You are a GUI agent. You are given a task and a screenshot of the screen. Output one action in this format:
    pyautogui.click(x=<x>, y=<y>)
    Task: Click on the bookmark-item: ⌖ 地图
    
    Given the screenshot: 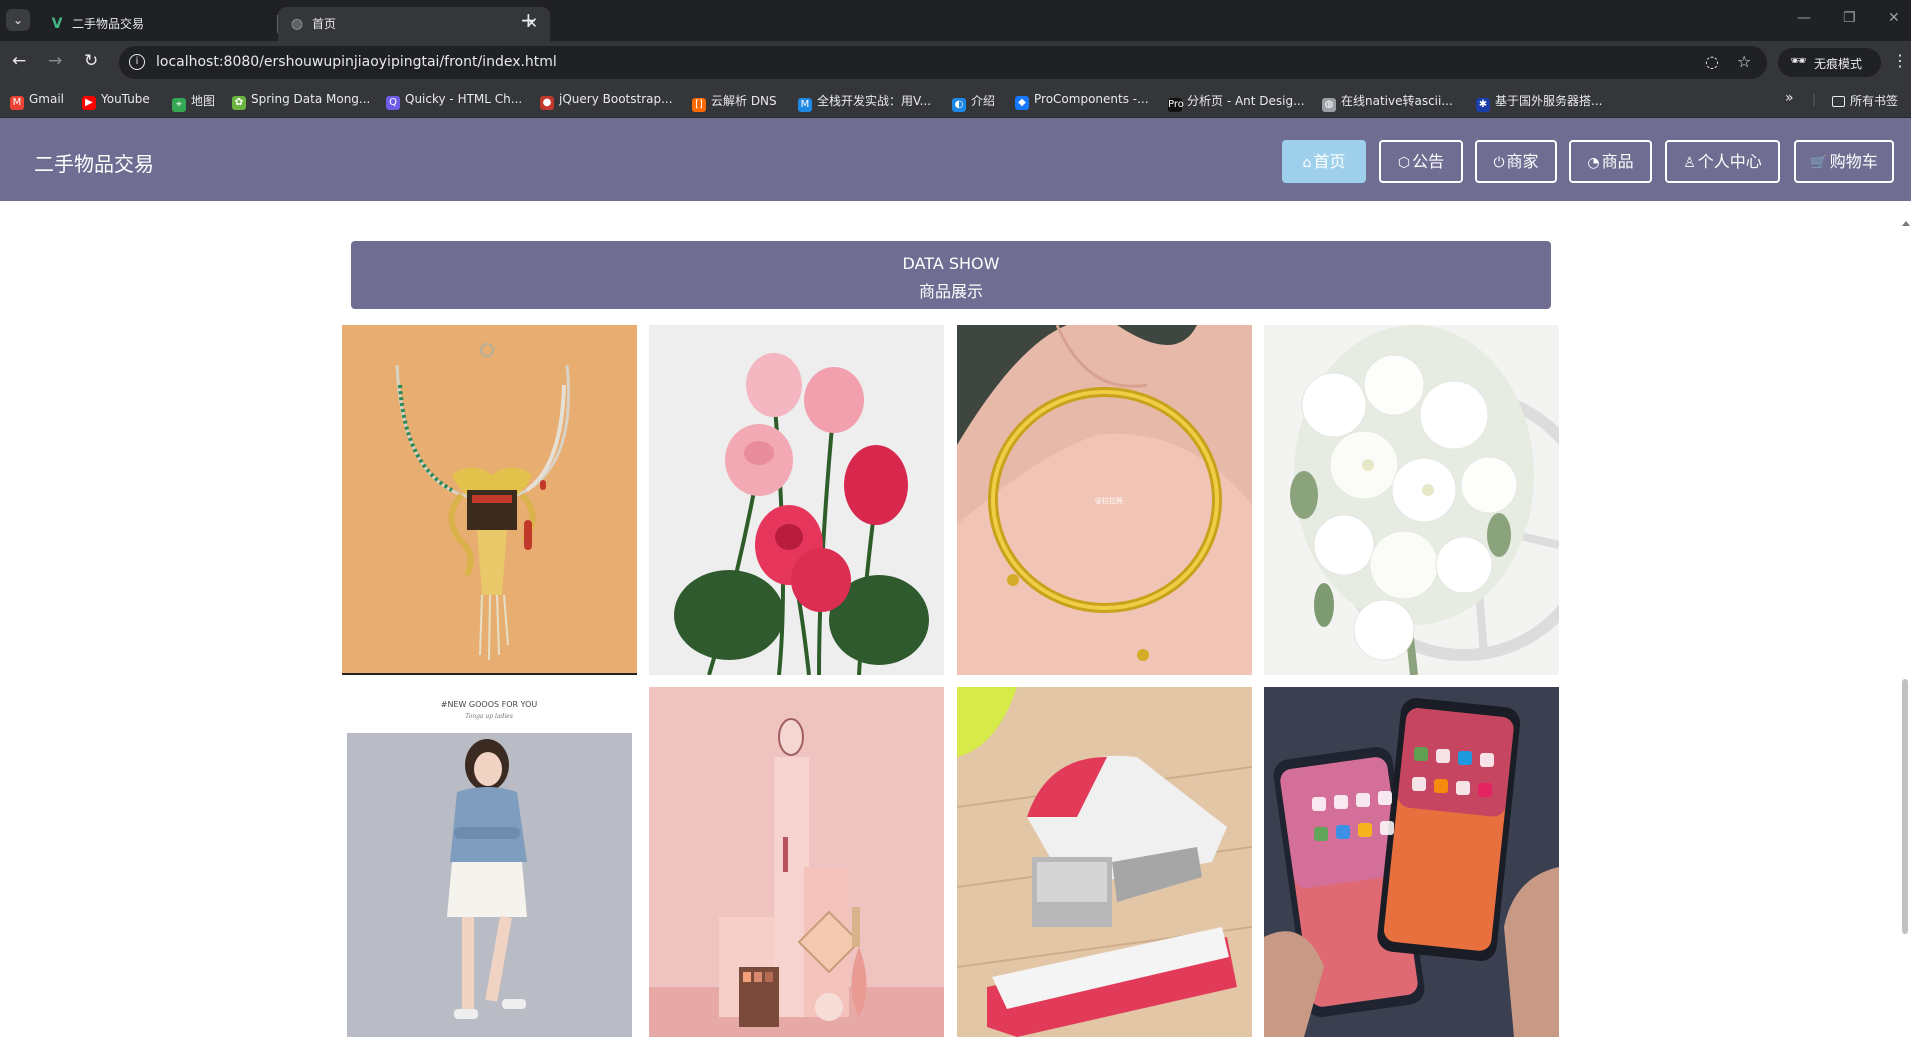 What is the action you would take?
    pyautogui.click(x=193, y=102)
    